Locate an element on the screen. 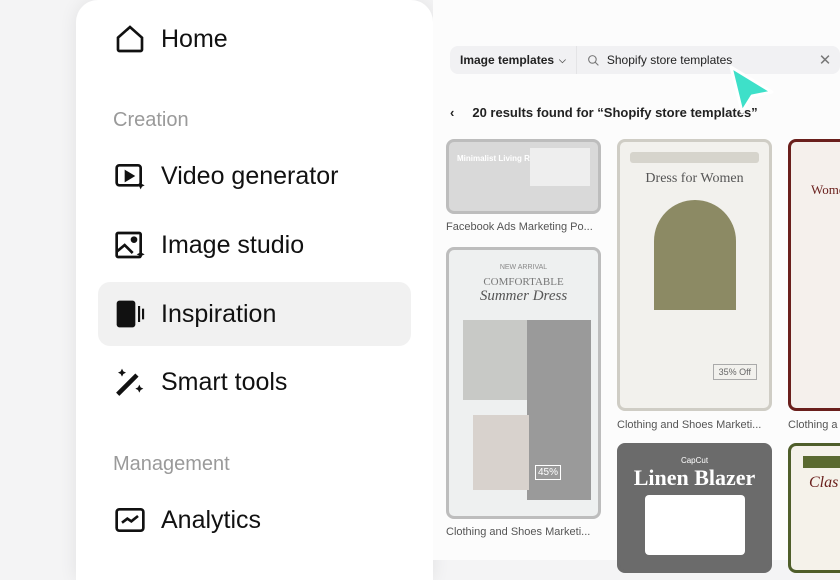 This screenshot has height=580, width=840. home-icon is located at coordinates (130, 39).